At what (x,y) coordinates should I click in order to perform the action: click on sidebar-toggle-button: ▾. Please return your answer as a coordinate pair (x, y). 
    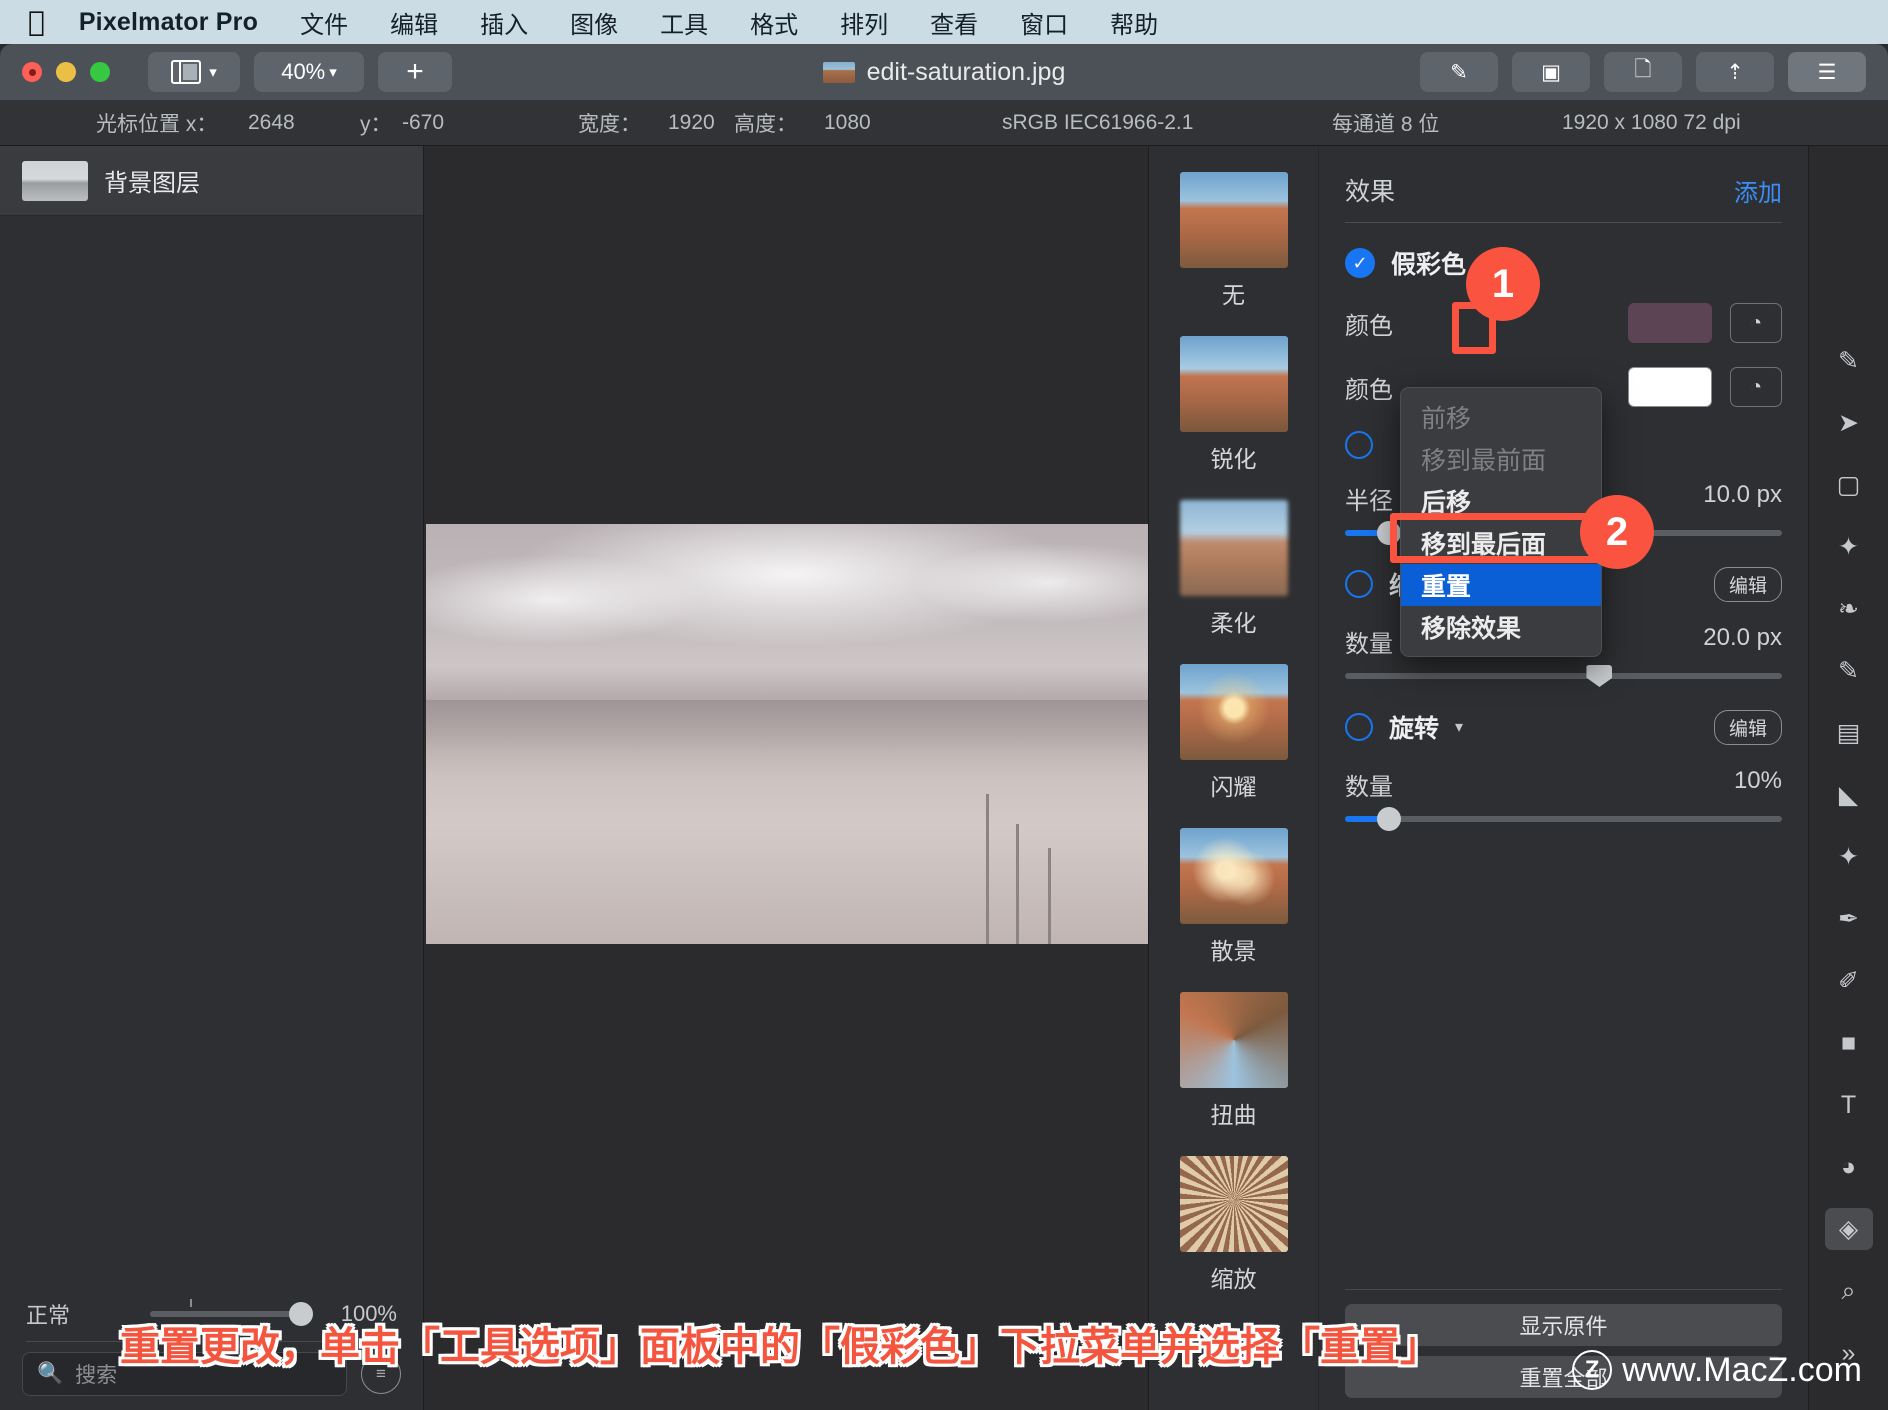
    Looking at the image, I should click on (194, 72).